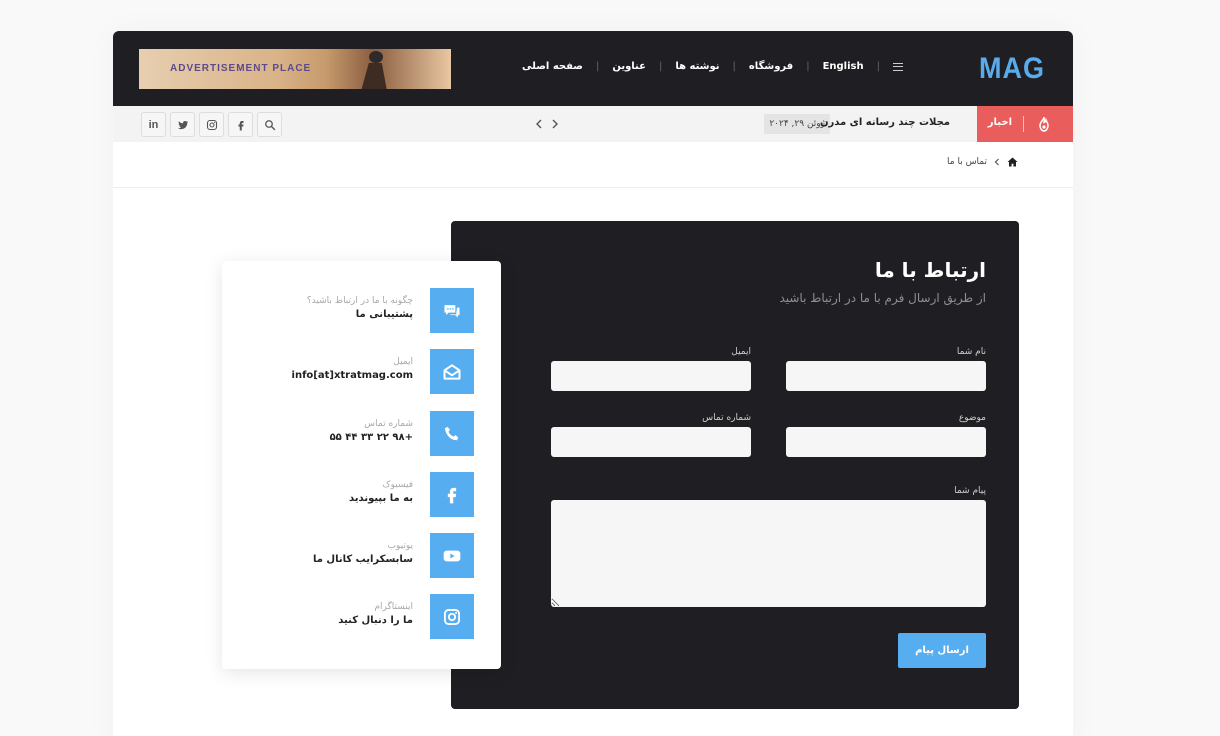 Image resolution: width=1220 pixels, height=736 pixels. I want to click on contact-item-main: به ما بپیوندید, so click(381, 498).